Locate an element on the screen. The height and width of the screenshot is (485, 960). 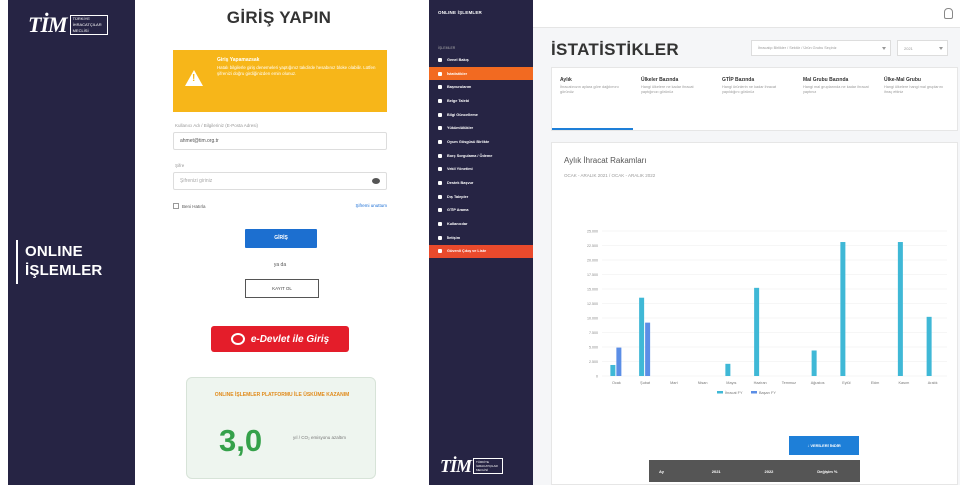
forgot-password-link: Şifremi unuttum is located at coordinates (371, 205).